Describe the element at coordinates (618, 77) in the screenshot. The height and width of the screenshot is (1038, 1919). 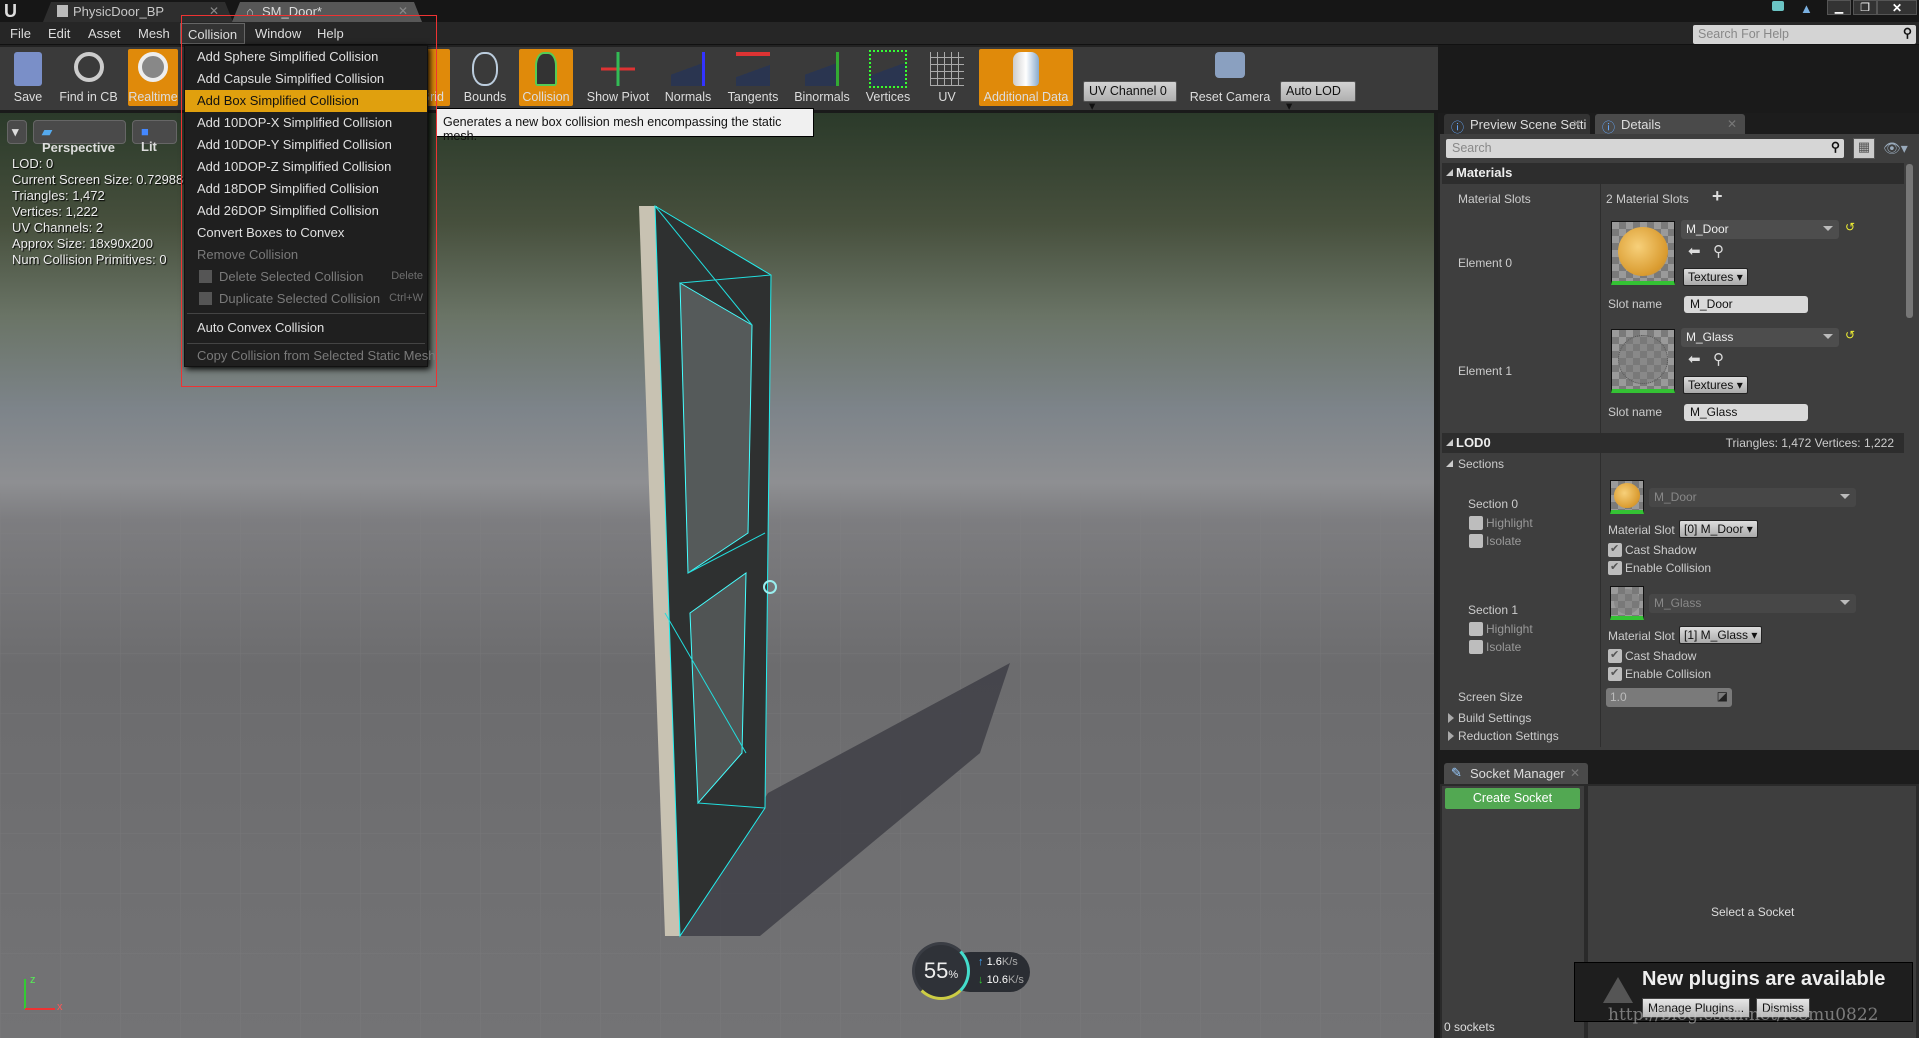
I see `show-pivot-button: Show Pivot` at that location.